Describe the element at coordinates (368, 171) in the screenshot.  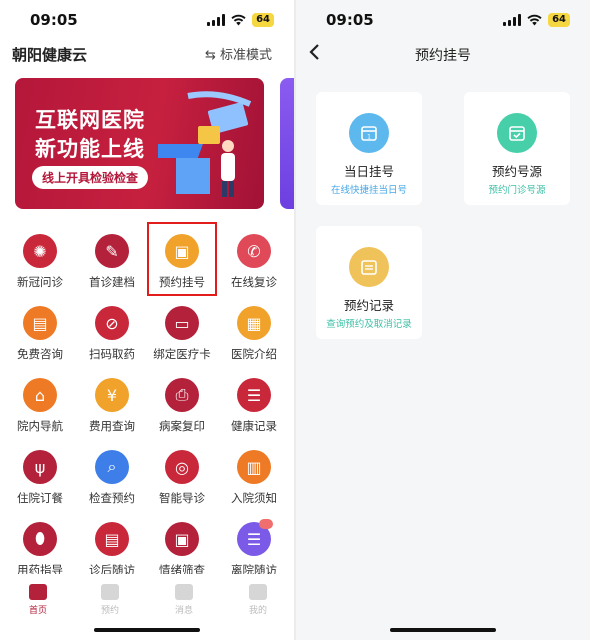
I see `card-title: 当日挂号` at that location.